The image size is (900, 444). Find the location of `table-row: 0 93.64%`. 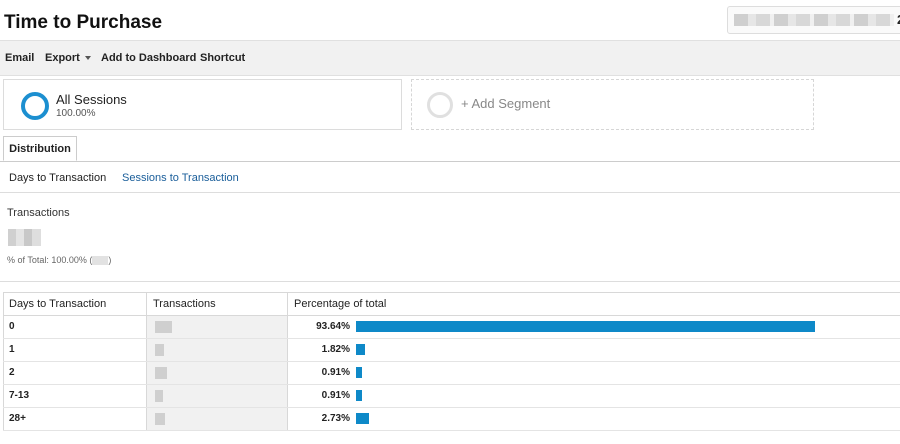

table-row: 0 93.64% is located at coordinates (451, 327).